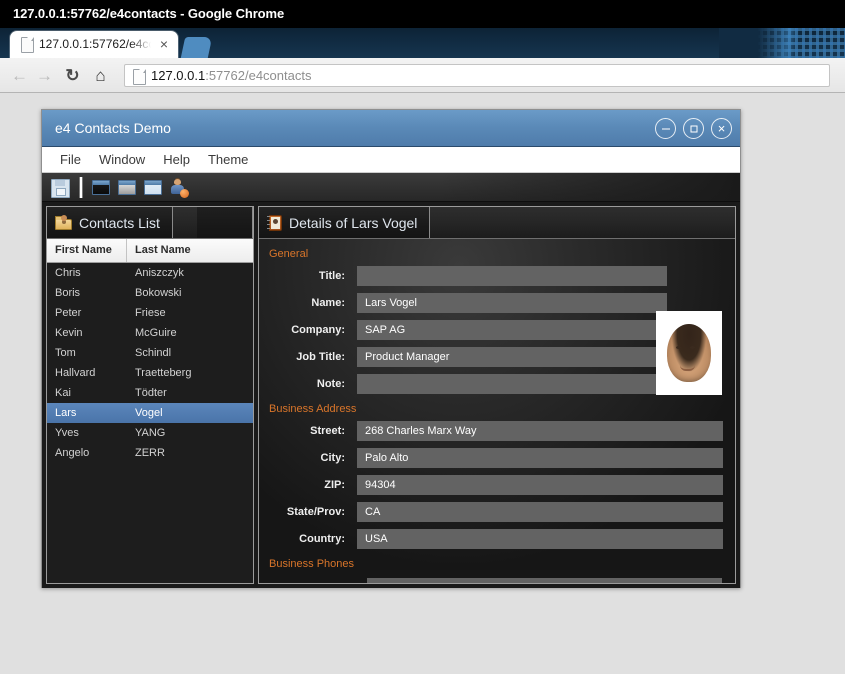 This screenshot has height=674, width=845. I want to click on forward-icon: →, so click(44, 75).